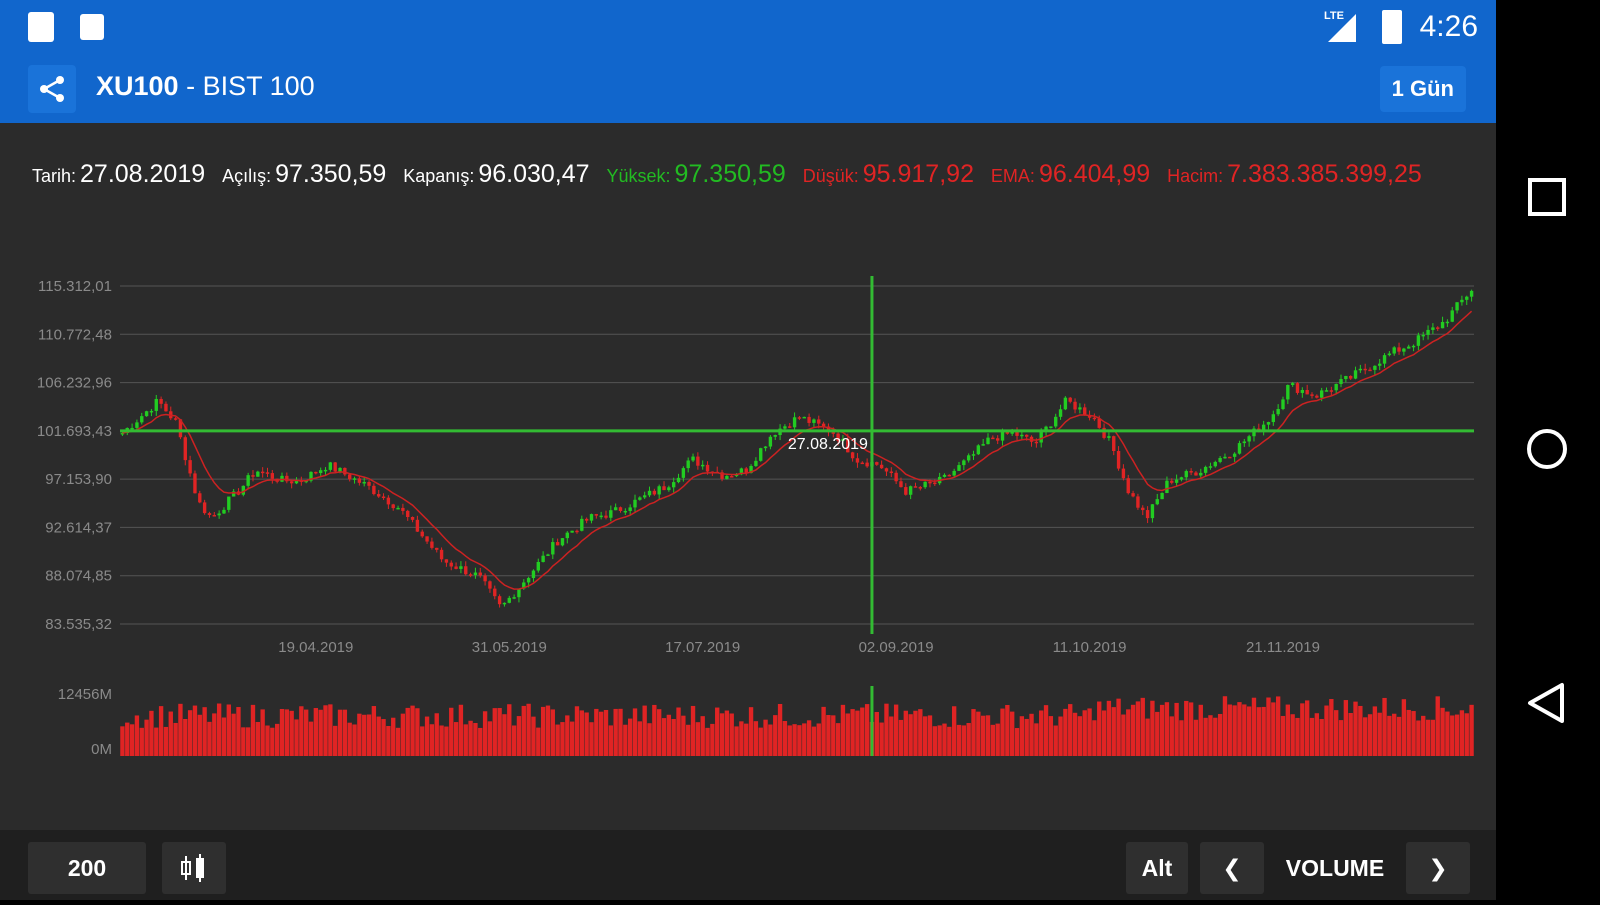 This screenshot has width=1600, height=905. What do you see at coordinates (194, 868) in the screenshot?
I see `chart-type-button` at bounding box center [194, 868].